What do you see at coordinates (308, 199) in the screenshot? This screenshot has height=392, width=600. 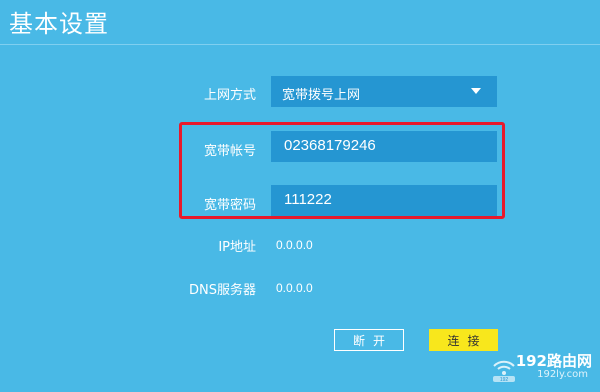 I see `password-value: 111222` at bounding box center [308, 199].